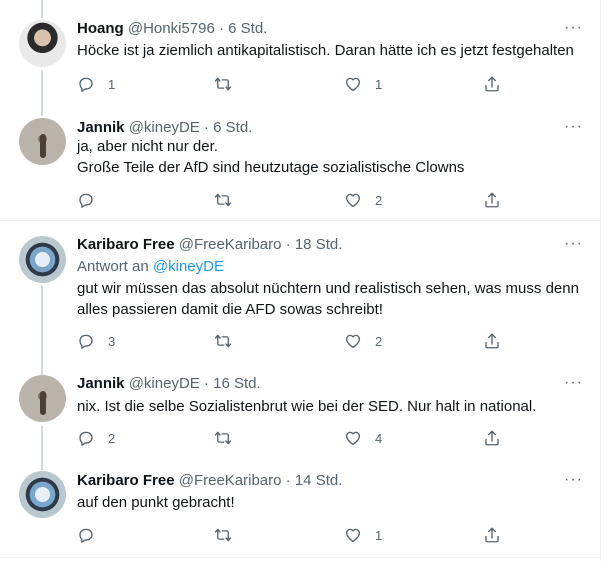 The width and height of the screenshot is (607, 561). Describe the element at coordinates (112, 84) in the screenshot. I see `reply-count: 1` at that location.